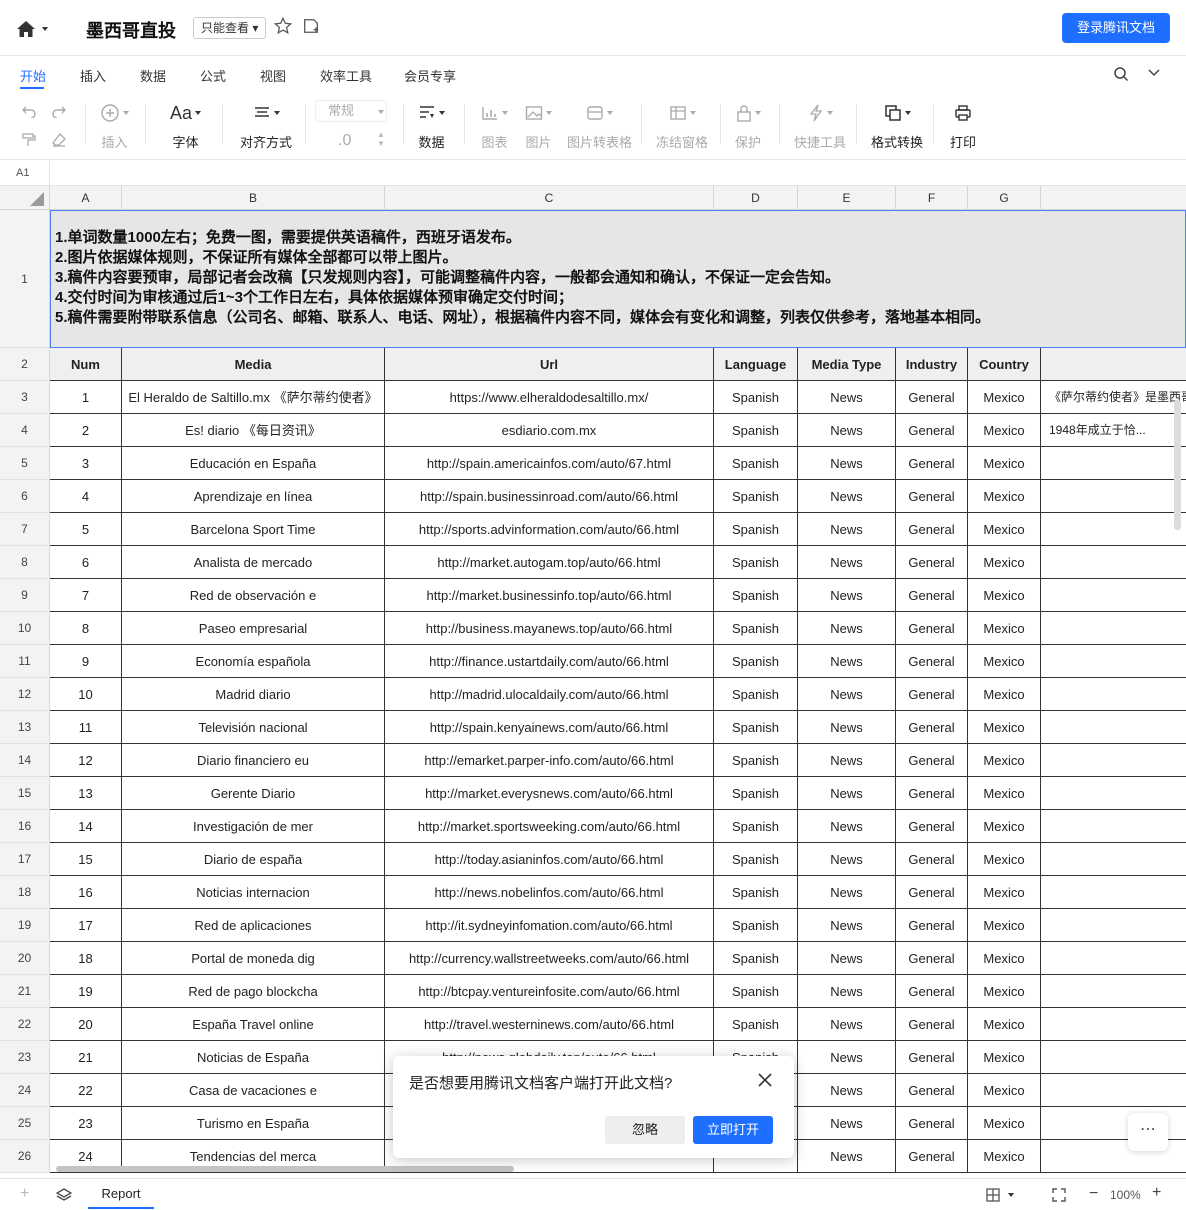  I want to click on number-format-dropdown: 常规, so click(351, 111).